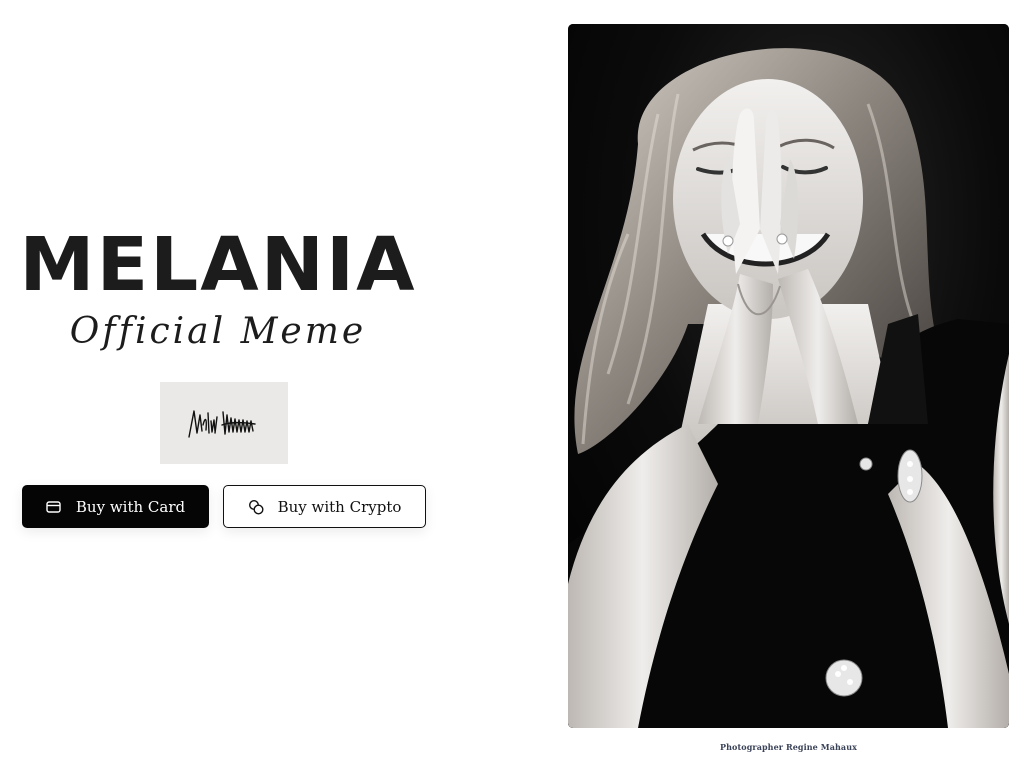 The width and height of the screenshot is (1024, 760). I want to click on signature-image, so click(224, 423).